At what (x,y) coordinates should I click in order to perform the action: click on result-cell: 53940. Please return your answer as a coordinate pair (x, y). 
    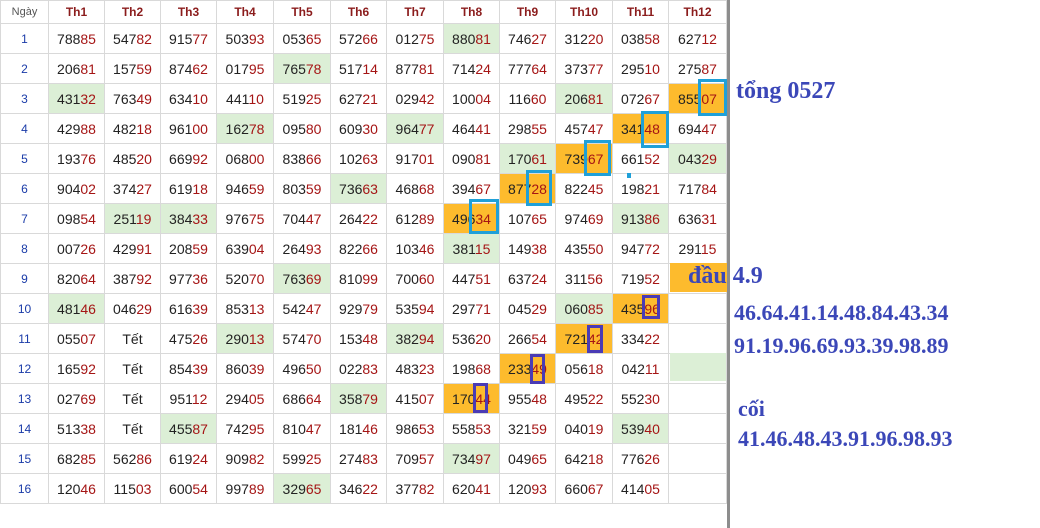
    Looking at the image, I should click on (640, 428).